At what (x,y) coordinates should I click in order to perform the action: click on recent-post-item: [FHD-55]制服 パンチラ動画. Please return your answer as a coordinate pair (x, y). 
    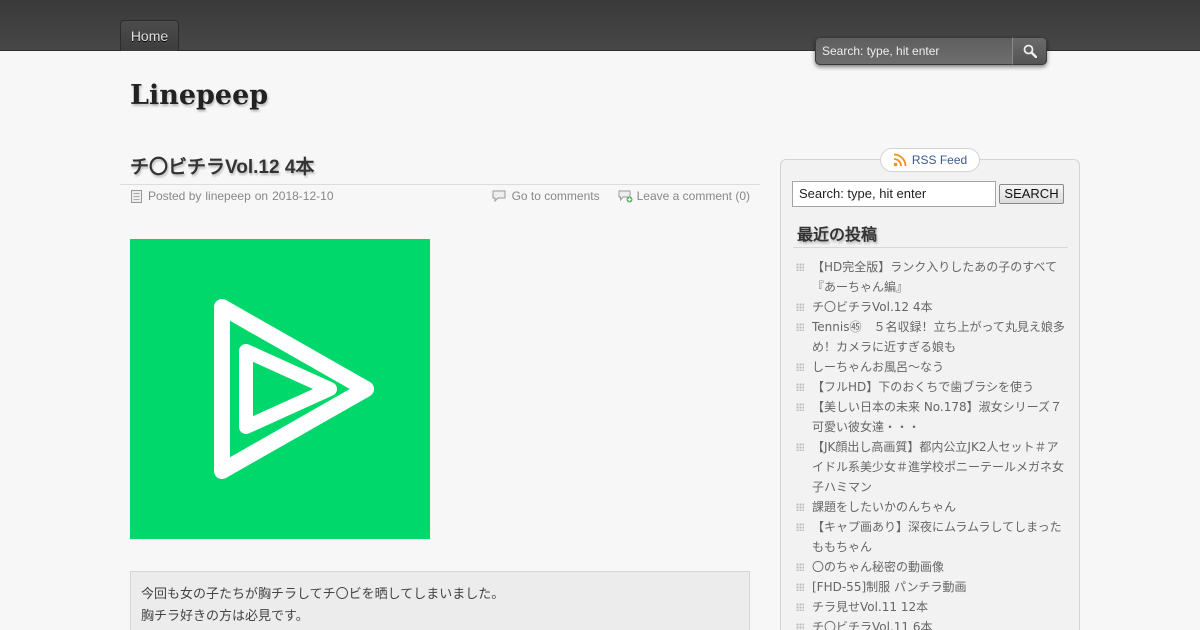
    Looking at the image, I should click on (931, 587).